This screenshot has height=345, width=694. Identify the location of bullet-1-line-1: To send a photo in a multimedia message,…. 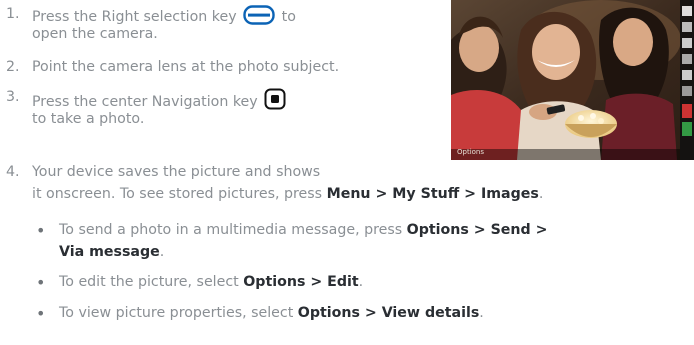
(303, 230).